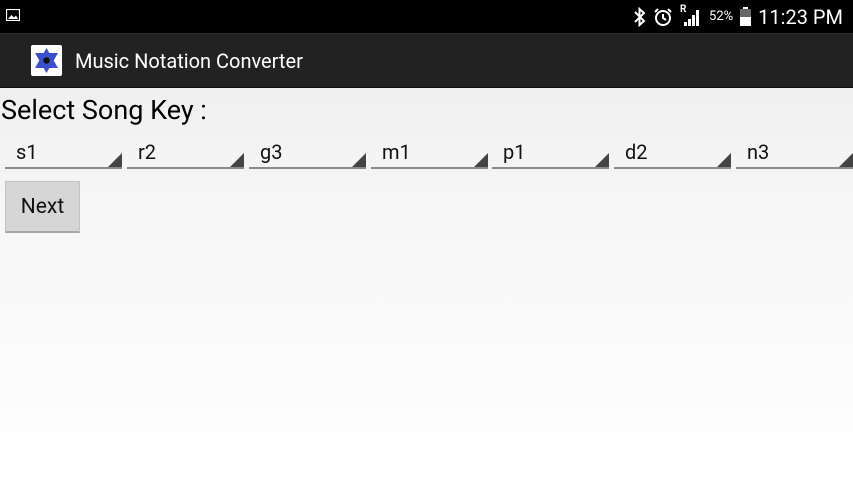 The width and height of the screenshot is (853, 480). What do you see at coordinates (42, 207) in the screenshot?
I see `next-button: Next` at bounding box center [42, 207].